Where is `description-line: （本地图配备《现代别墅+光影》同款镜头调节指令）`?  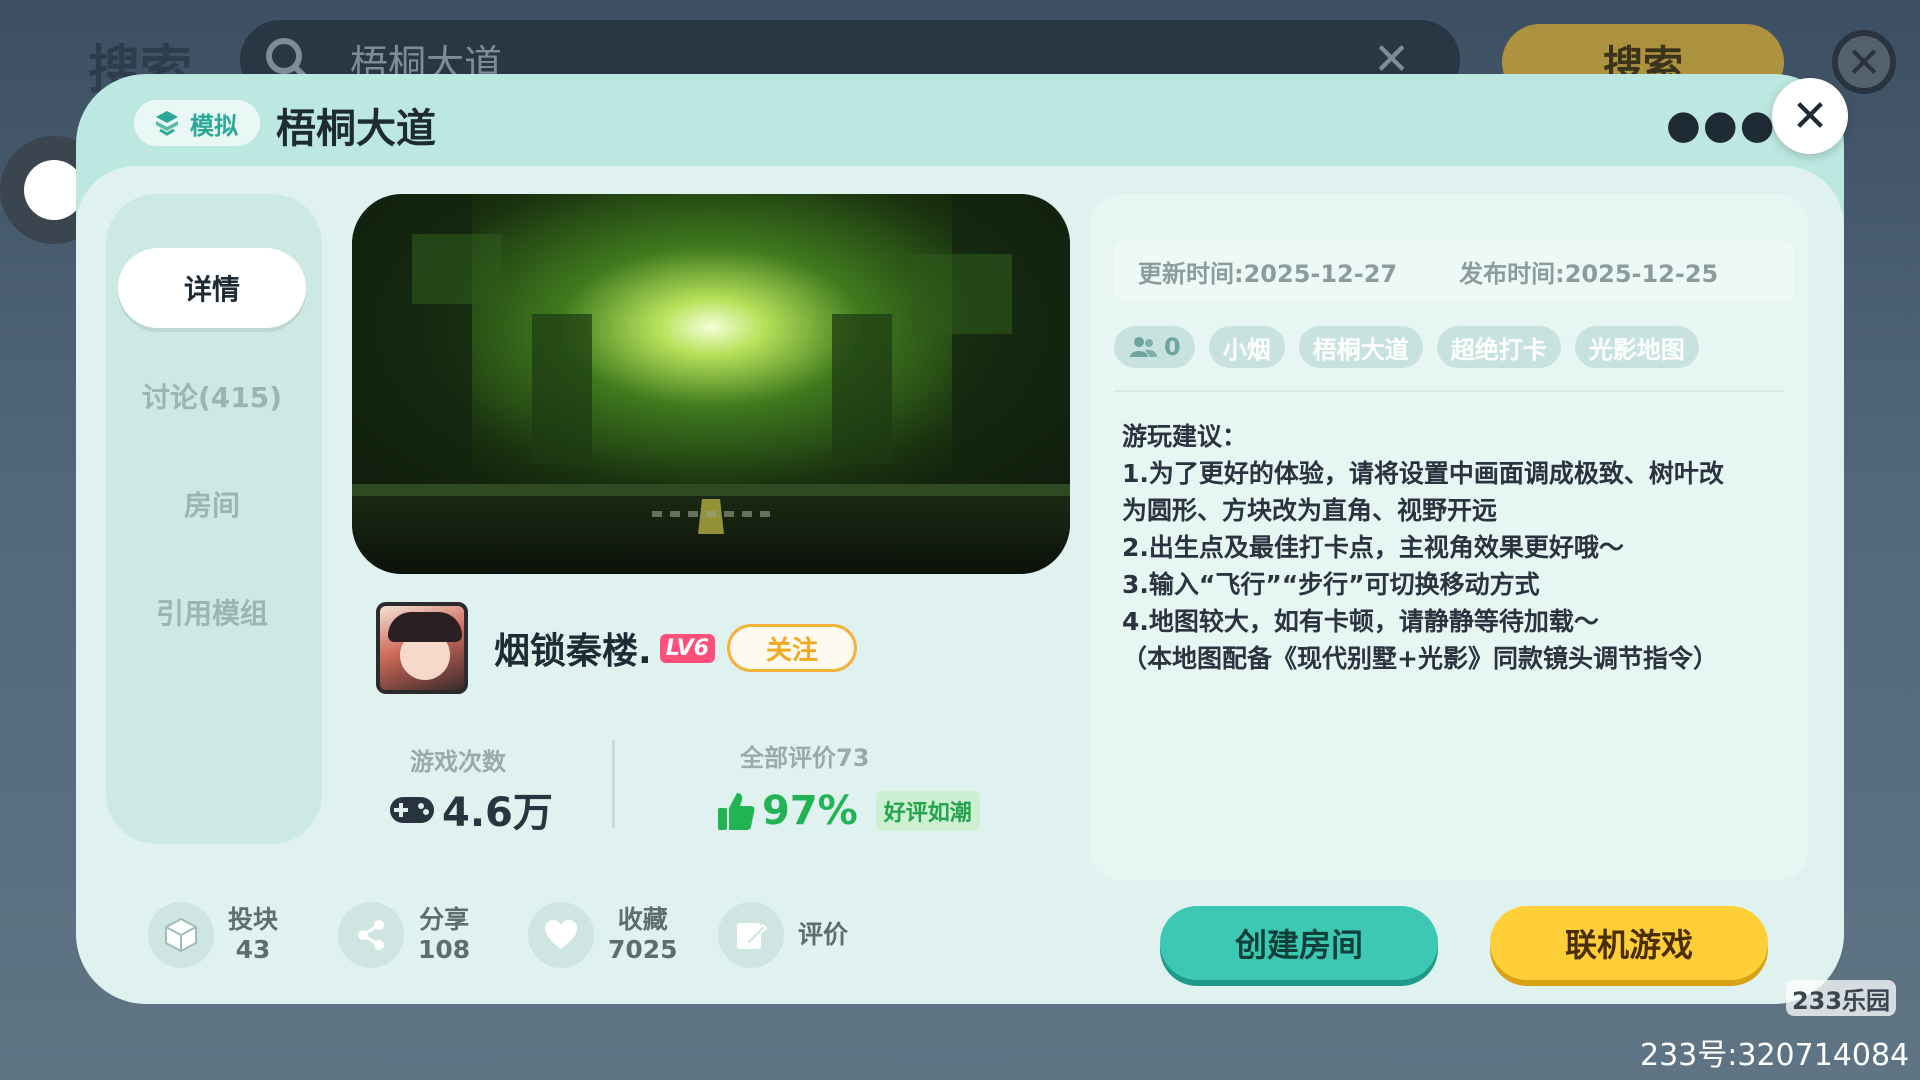
description-line: （本地图配备《现代别墅+光影》同款镜头调节指令） is located at coordinates (1420, 658).